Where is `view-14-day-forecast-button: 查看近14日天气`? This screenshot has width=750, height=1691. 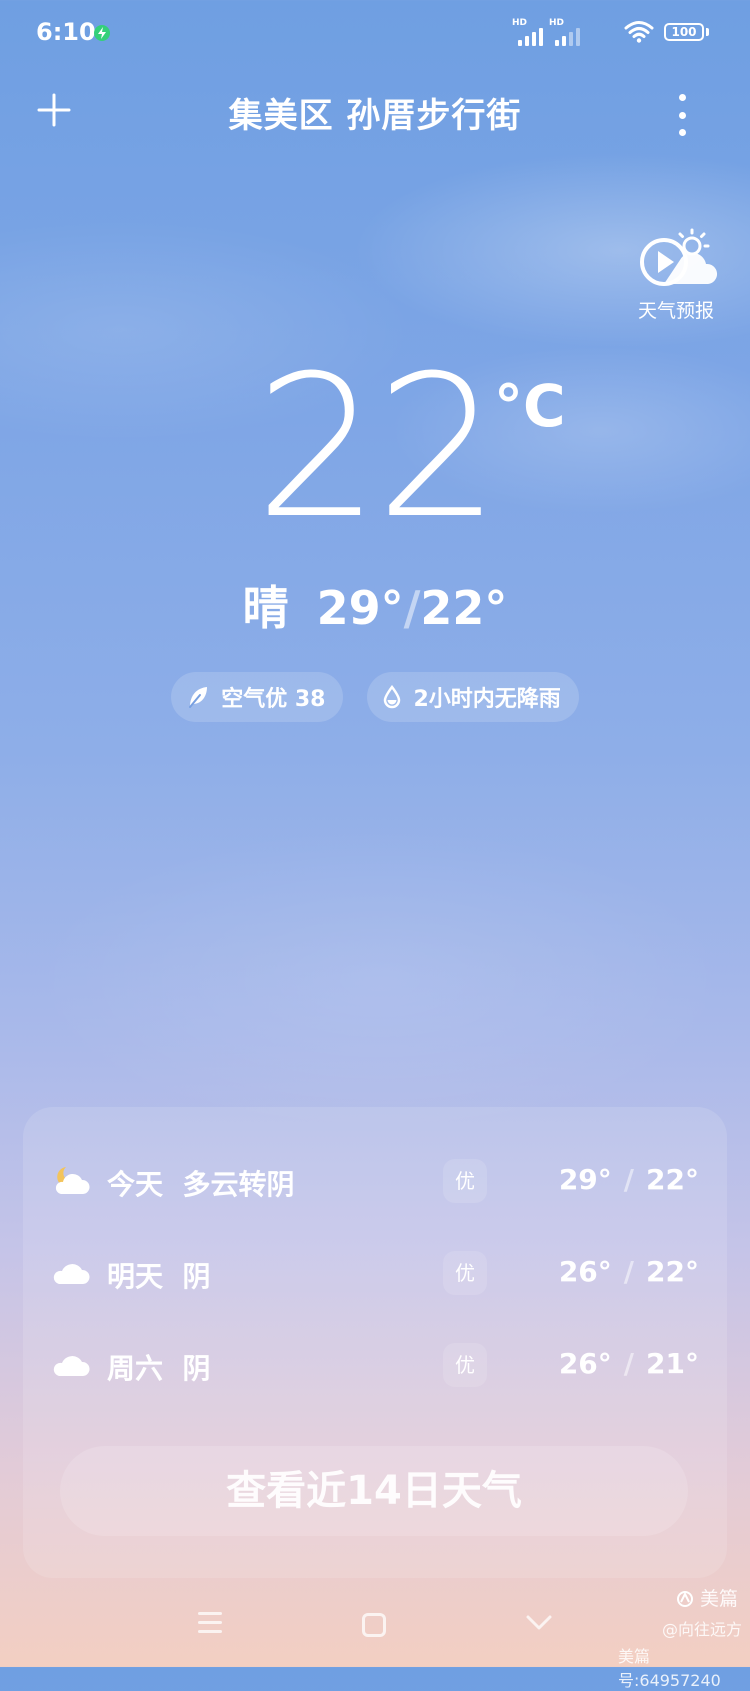 view-14-day-forecast-button: 查看近14日天气 is located at coordinates (374, 1491).